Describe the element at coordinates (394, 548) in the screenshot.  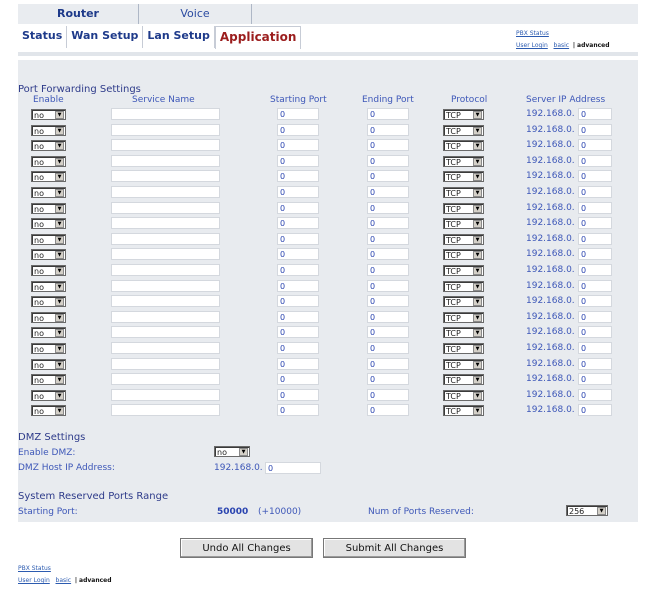
I see `submit-all-changes-button: Submit All Changes` at that location.